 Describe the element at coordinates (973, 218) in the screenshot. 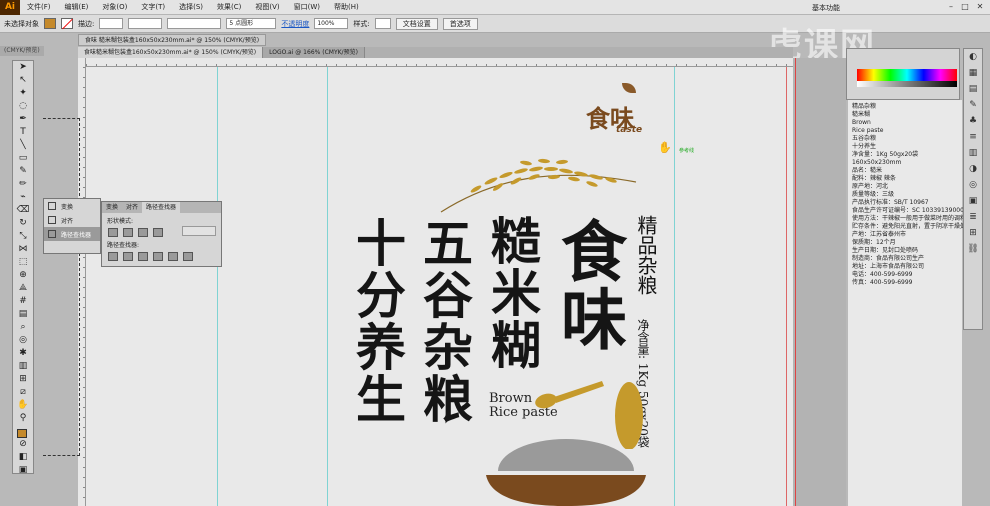

I see `layers-icon: ≣` at that location.